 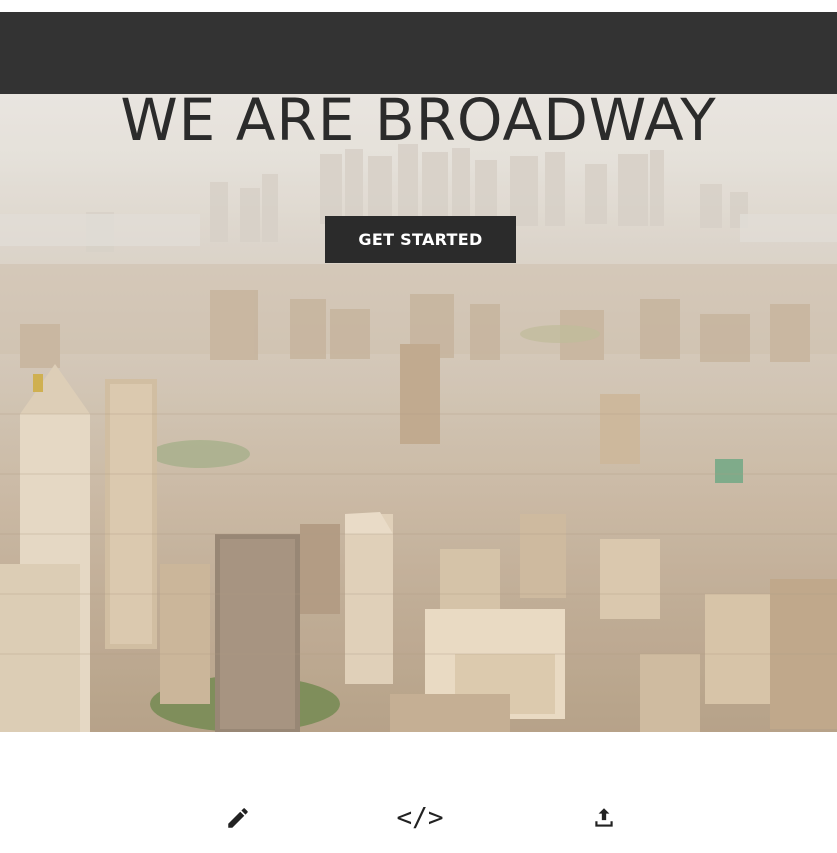 What do you see at coordinates (420, 239) in the screenshot?
I see `get-started-button: GET STARTED` at bounding box center [420, 239].